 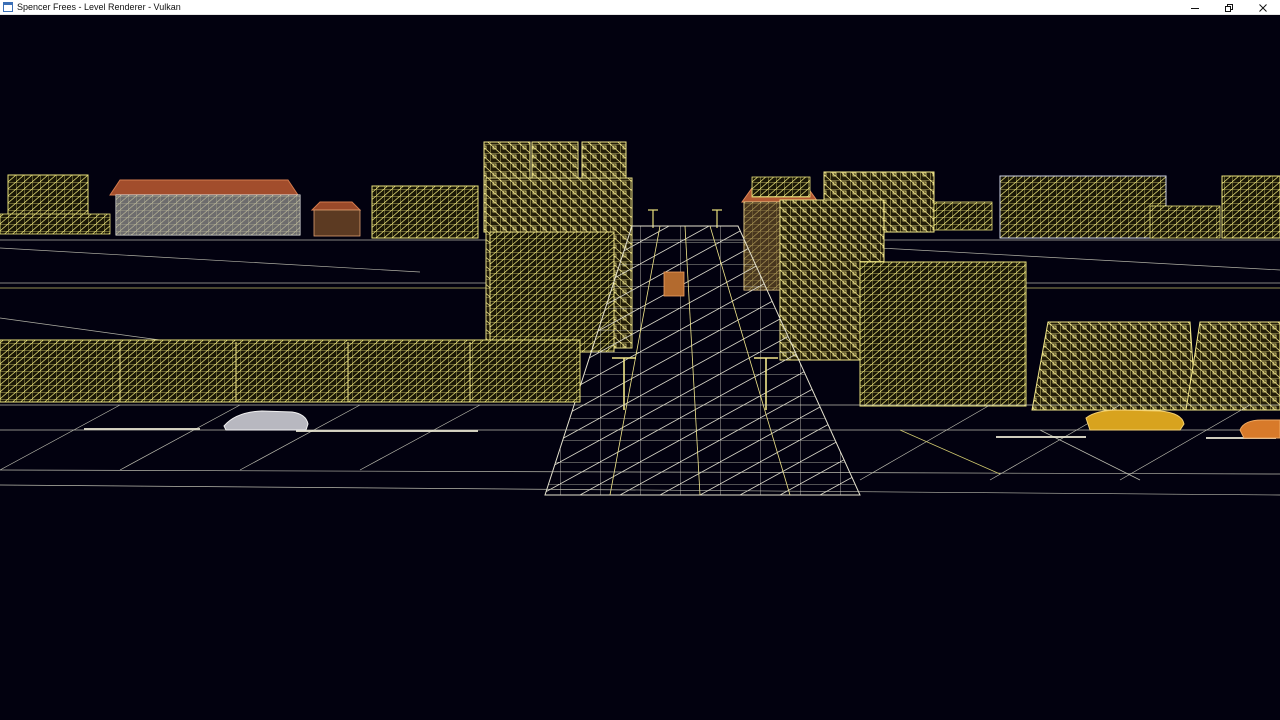 What do you see at coordinates (640, 7) in the screenshot?
I see `title-bar: Spencer Frees - Level Renderer - Vulkan` at bounding box center [640, 7].